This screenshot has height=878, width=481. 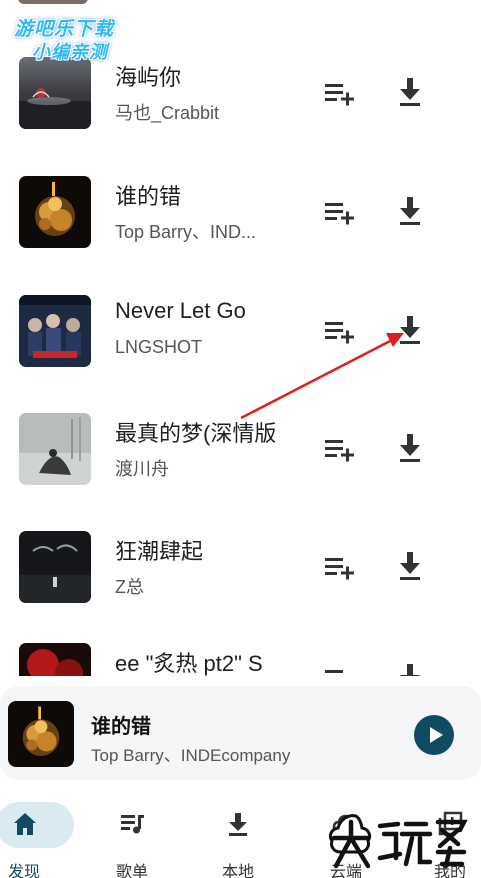 What do you see at coordinates (189, 663) in the screenshot?
I see `song-title: ee "炙热 pt2" S` at bounding box center [189, 663].